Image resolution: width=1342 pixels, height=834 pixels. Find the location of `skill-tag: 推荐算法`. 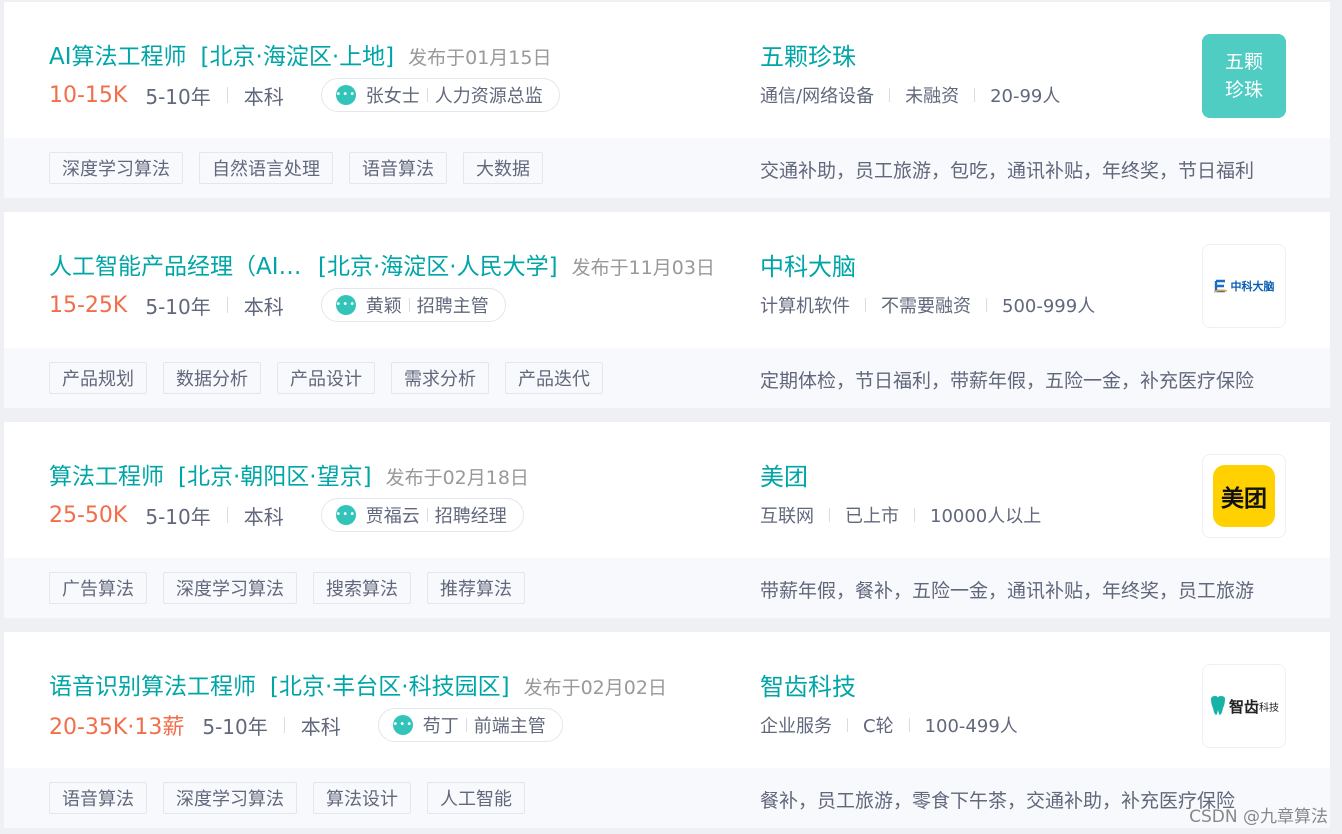

skill-tag: 推荐算法 is located at coordinates (476, 588).